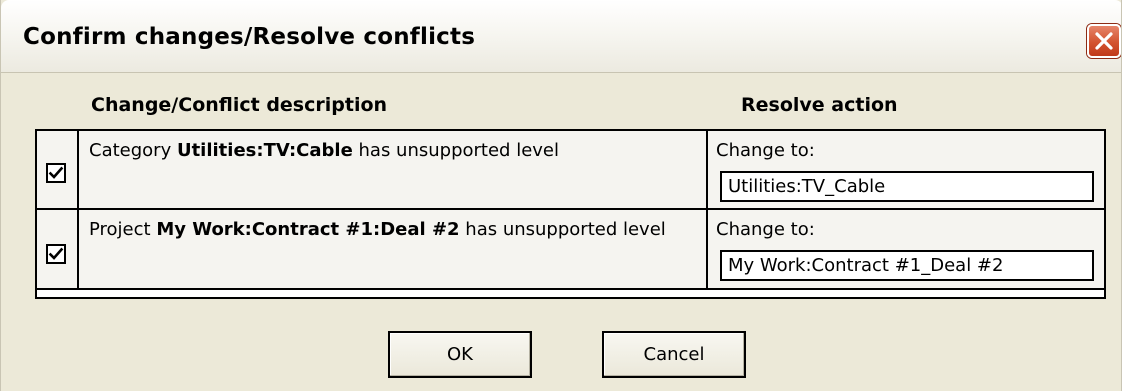 The image size is (1122, 391). I want to click on column-header-action: Resolve action, so click(819, 105).